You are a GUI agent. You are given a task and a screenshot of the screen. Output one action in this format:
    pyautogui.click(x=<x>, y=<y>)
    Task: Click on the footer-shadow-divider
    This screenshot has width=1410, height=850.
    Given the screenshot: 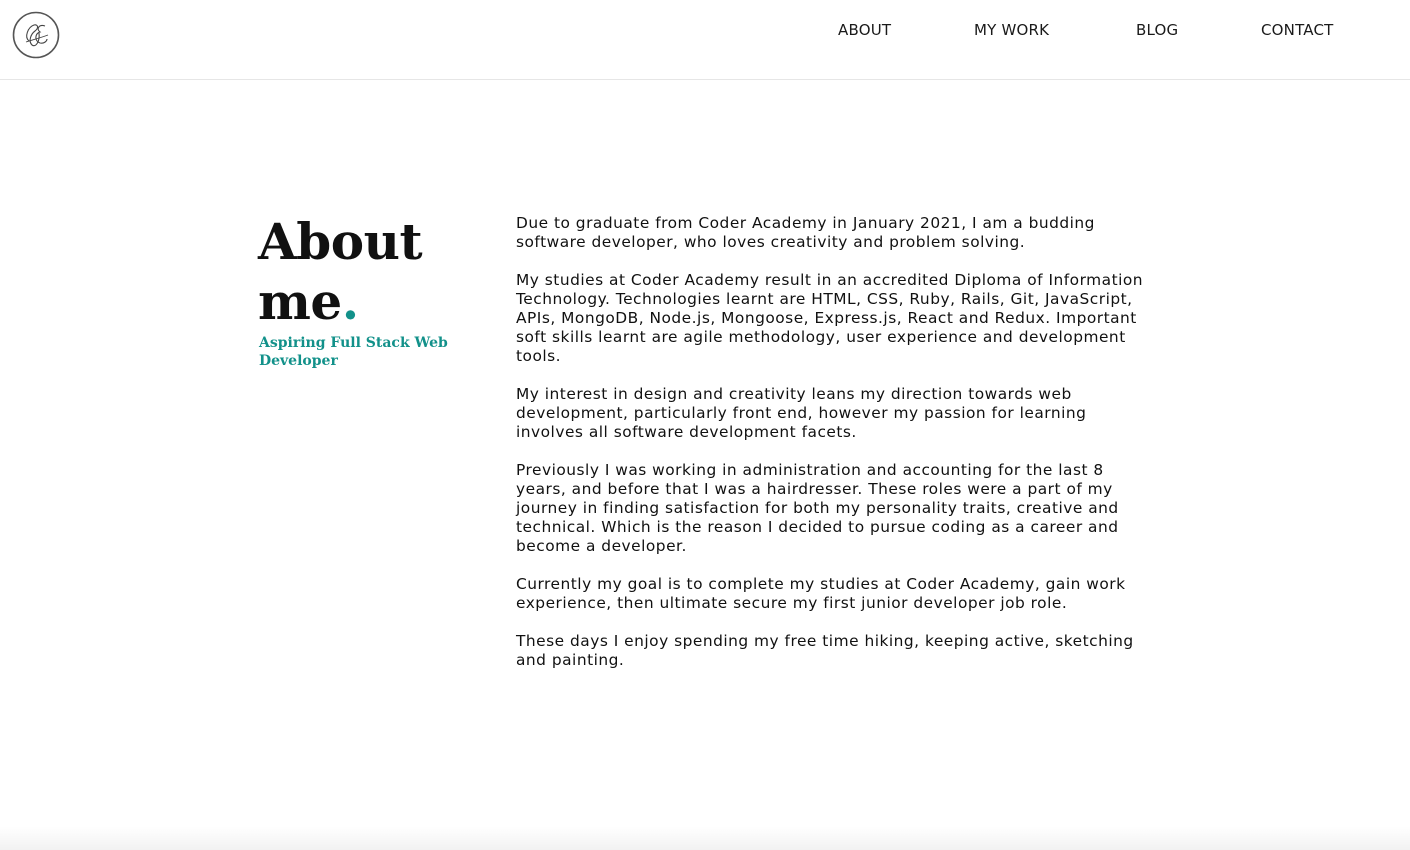 What is the action you would take?
    pyautogui.click(x=705, y=838)
    